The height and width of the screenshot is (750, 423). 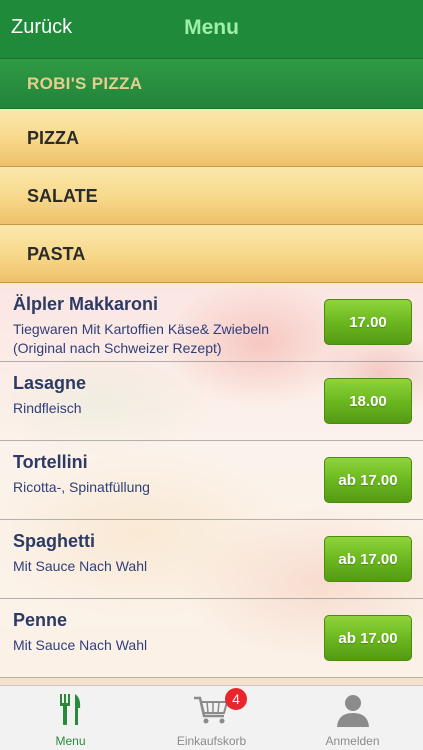 I want to click on tab-menu: Menu, so click(x=70, y=718).